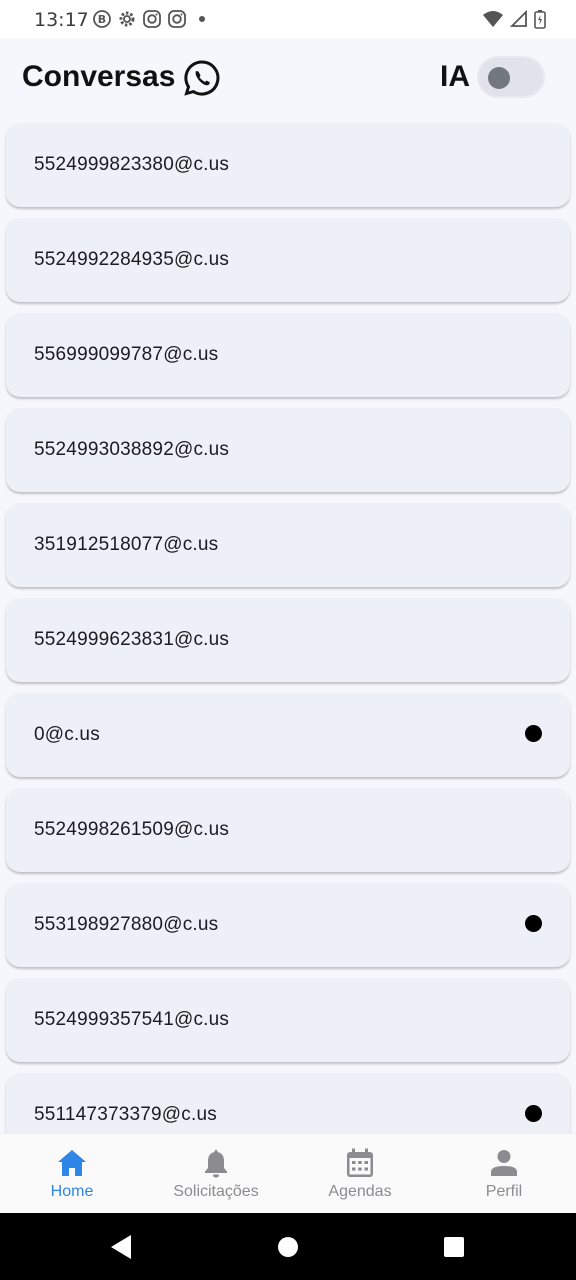 The image size is (576, 1280). What do you see at coordinates (499, 78) in the screenshot?
I see `ia-toggle-knob` at bounding box center [499, 78].